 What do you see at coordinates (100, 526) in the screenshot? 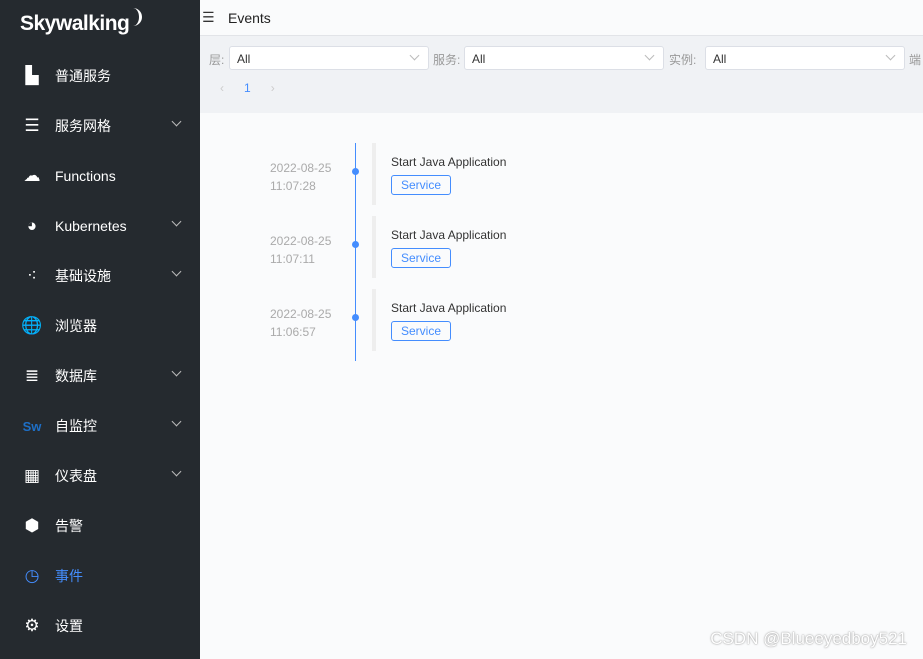
I see `sidebar-item: ⬢ 告警` at bounding box center [100, 526].